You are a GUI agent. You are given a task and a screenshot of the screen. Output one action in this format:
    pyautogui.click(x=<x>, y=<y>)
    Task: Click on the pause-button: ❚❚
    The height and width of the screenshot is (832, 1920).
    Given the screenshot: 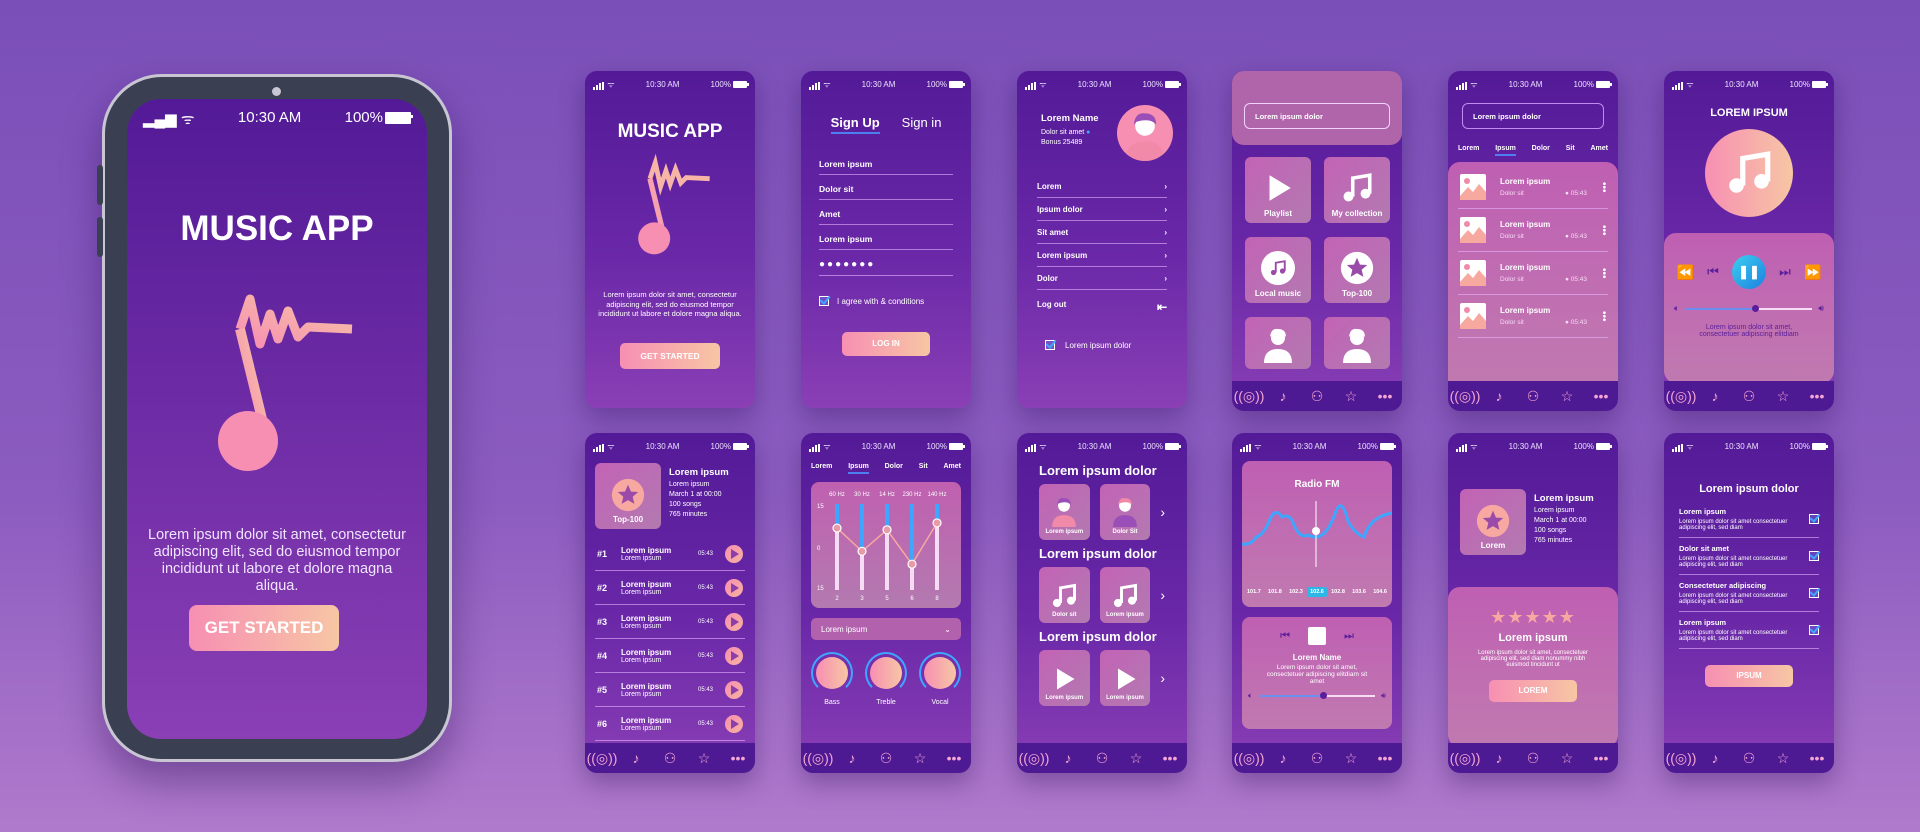 What is the action you would take?
    pyautogui.click(x=1748, y=272)
    